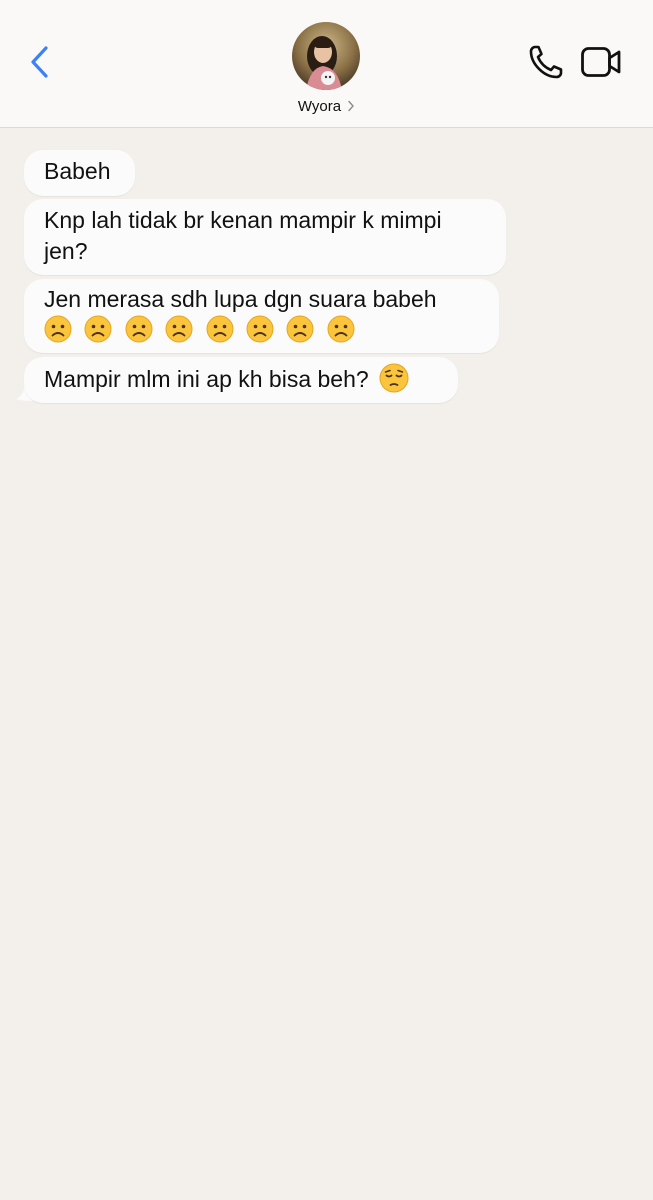 This screenshot has width=653, height=1200. Describe the element at coordinates (206, 379) in the screenshot. I see `message-text: Mampir mlm ini ap kh bisa beh?` at that location.